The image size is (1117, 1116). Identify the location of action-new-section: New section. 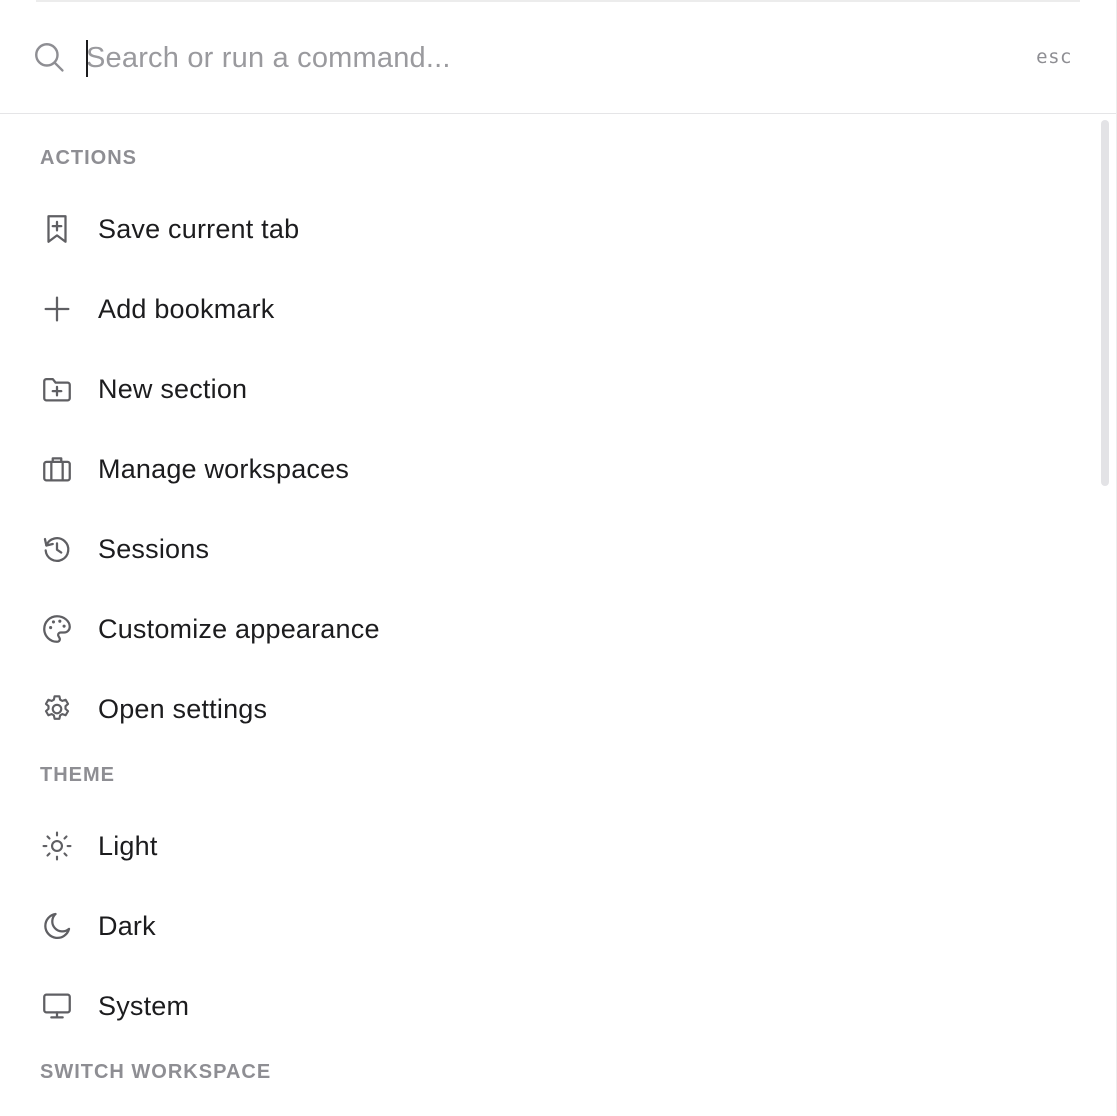
(554, 389).